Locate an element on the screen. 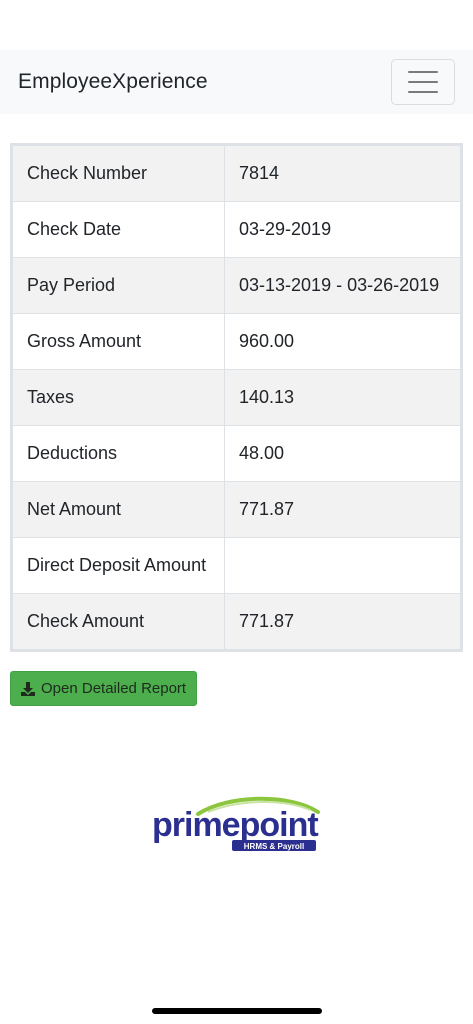 Image resolution: width=473 pixels, height=1024 pixels. row-label: Check Number is located at coordinates (118, 173).